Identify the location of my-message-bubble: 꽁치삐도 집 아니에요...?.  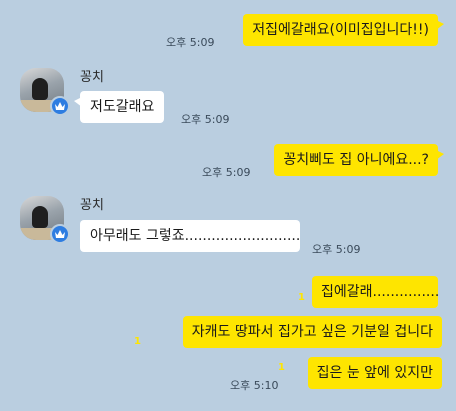
(359, 160).